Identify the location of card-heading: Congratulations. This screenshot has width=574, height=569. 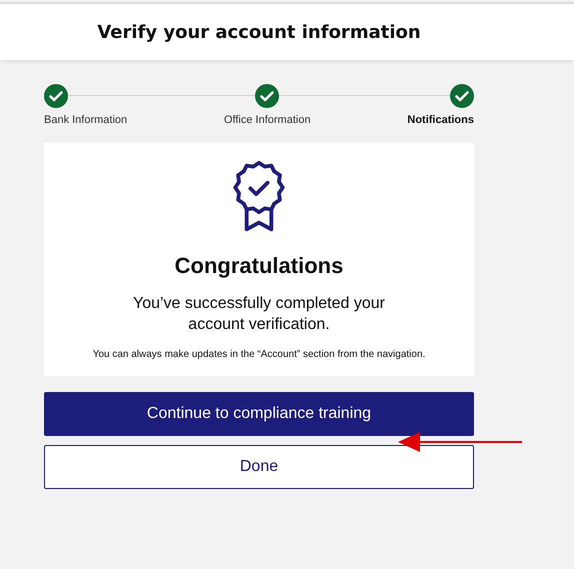
(259, 266).